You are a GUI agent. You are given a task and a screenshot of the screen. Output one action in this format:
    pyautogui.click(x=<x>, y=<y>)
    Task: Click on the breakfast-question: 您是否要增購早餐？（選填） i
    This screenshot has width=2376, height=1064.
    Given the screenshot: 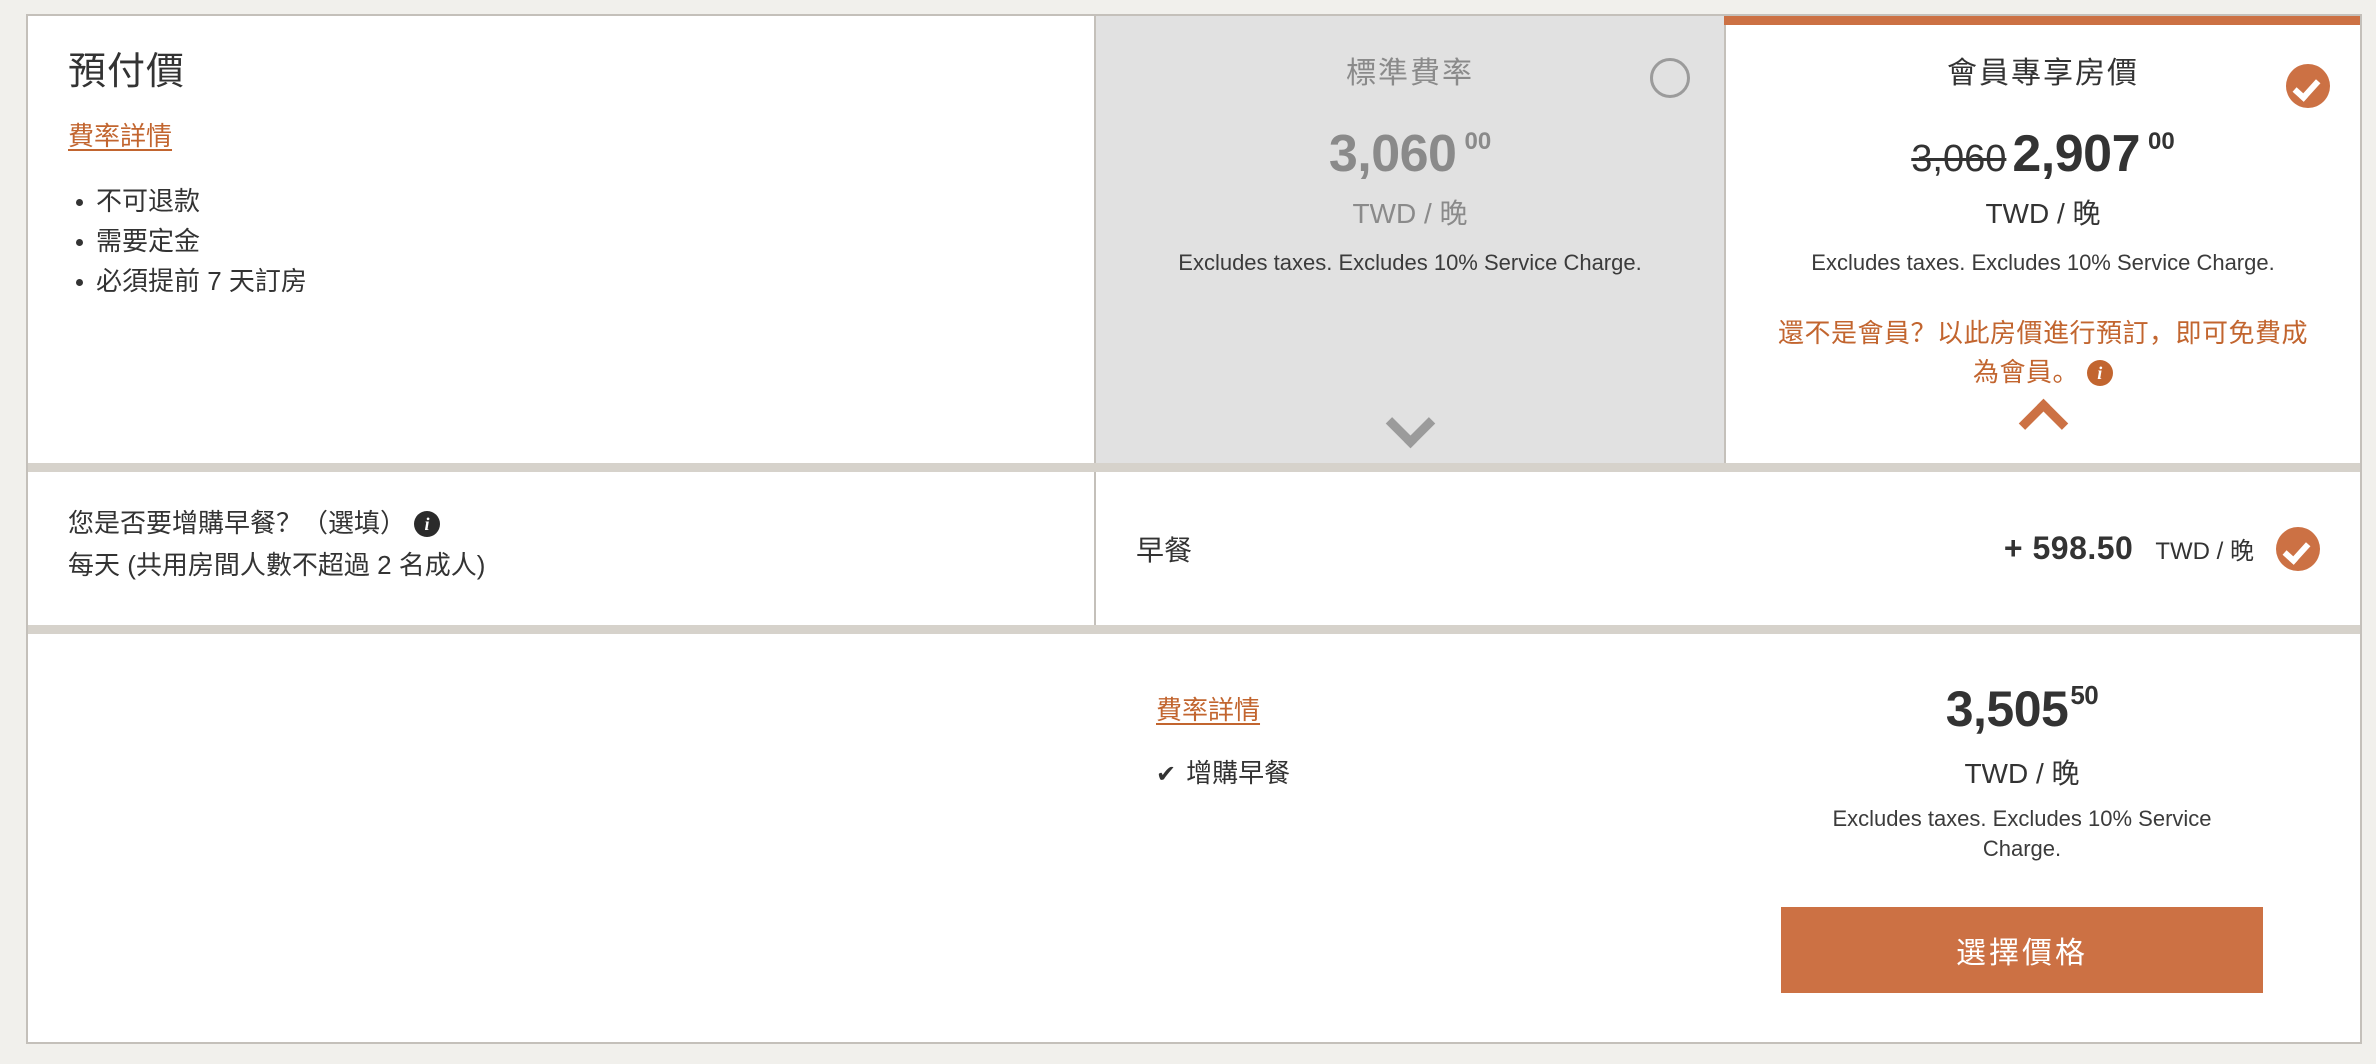 What is the action you would take?
    pyautogui.click(x=561, y=523)
    